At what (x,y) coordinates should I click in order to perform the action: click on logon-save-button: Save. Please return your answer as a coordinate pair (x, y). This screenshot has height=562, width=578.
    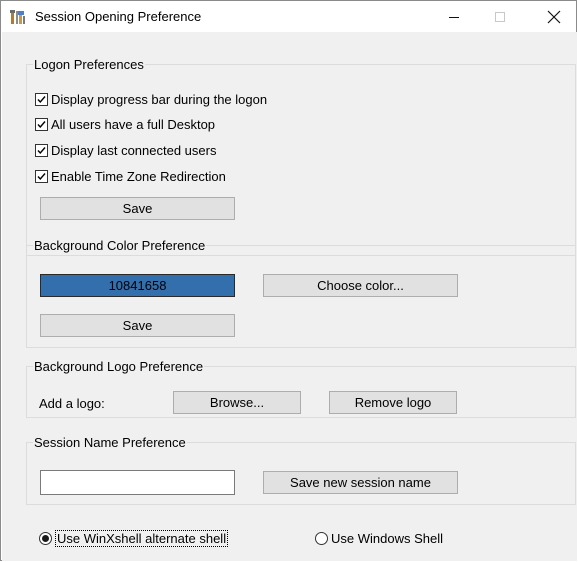
    Looking at the image, I should click on (137, 208).